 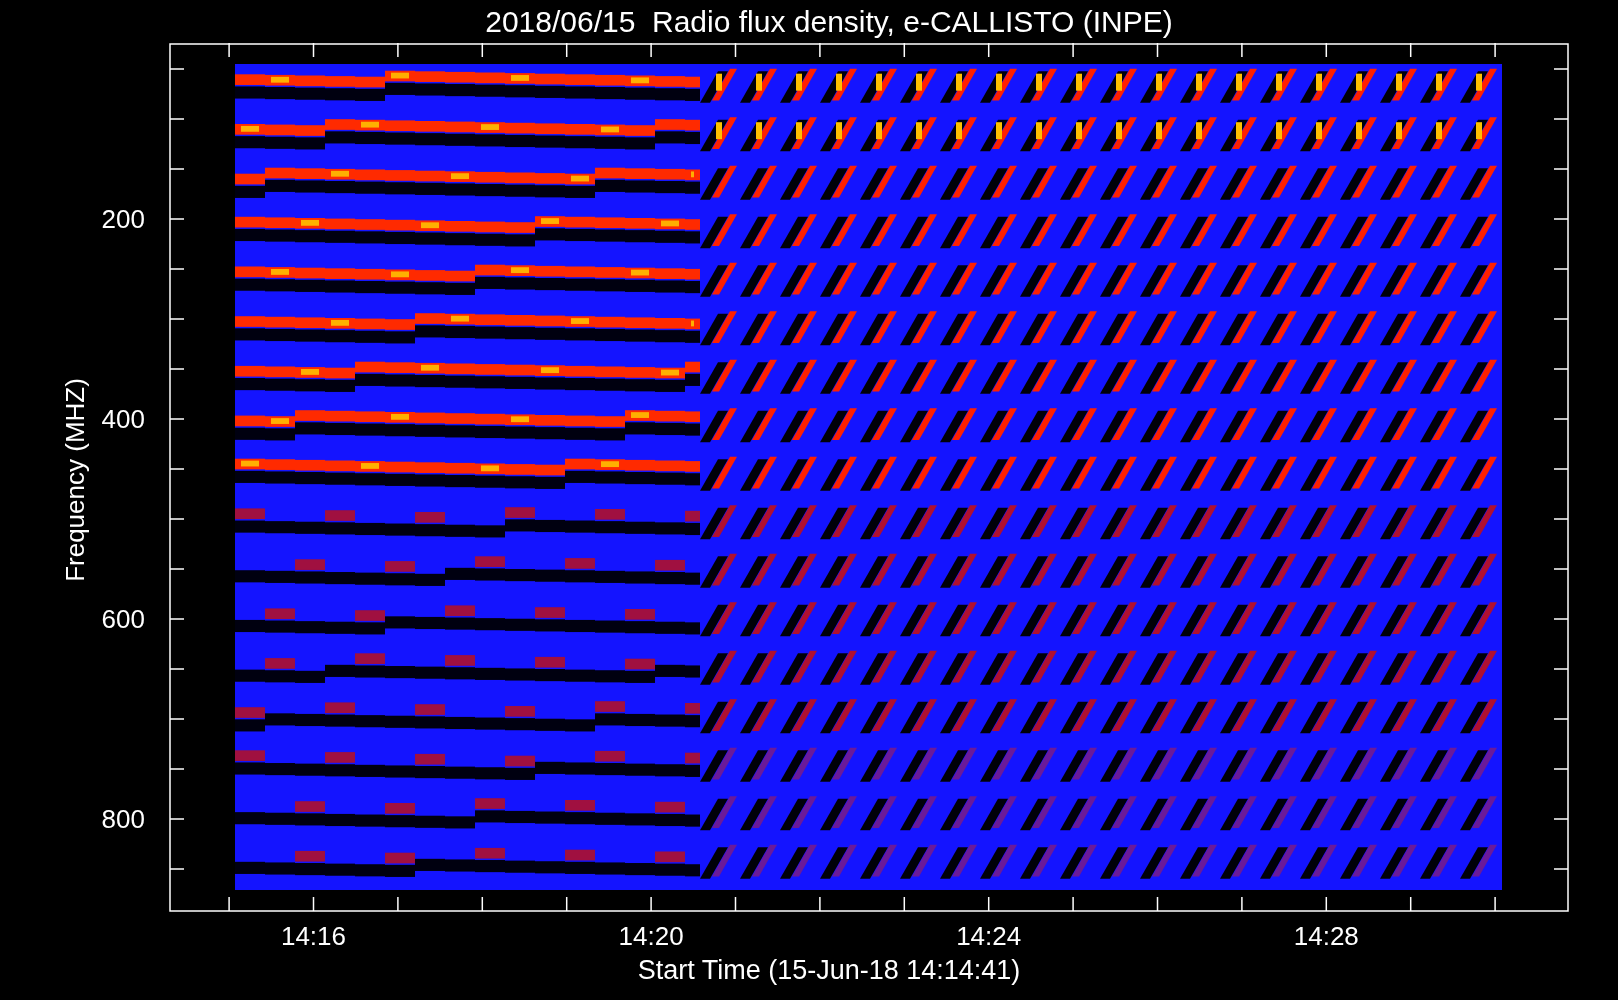 What do you see at coordinates (123, 619) in the screenshot?
I see `y-tick-label: 600` at bounding box center [123, 619].